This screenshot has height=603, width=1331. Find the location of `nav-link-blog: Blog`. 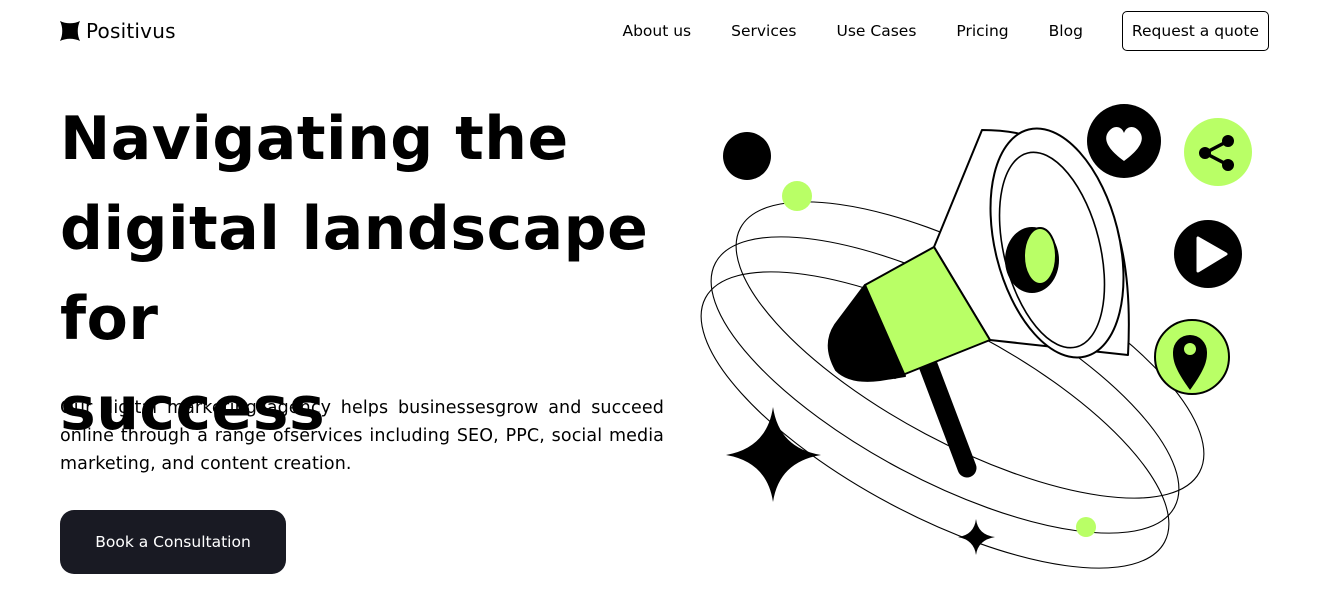

nav-link-blog: Blog is located at coordinates (1066, 31).